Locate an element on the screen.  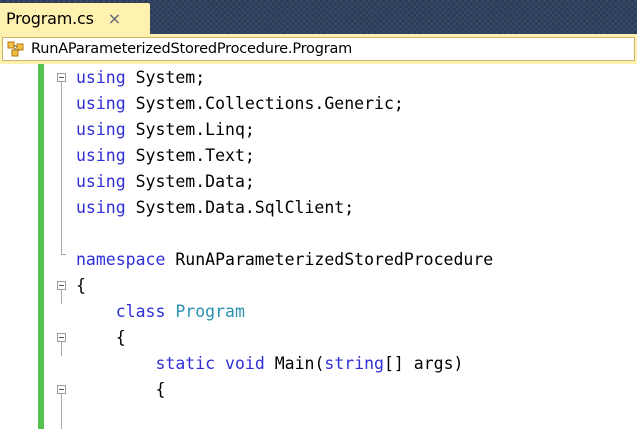
code-token: System.Data; is located at coordinates (190, 181).